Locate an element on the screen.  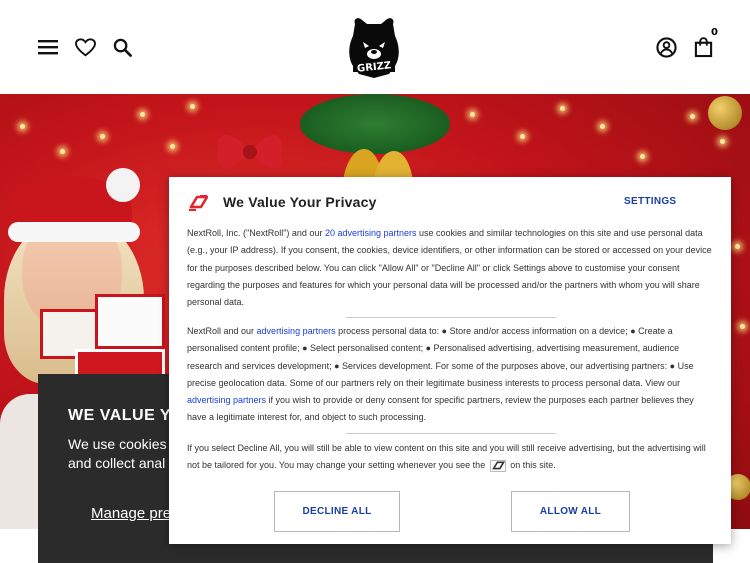
settings-button: SETTINGS is located at coordinates (650, 201).